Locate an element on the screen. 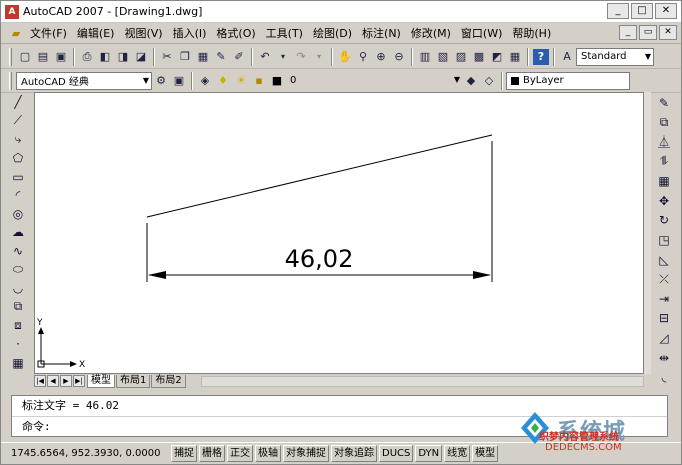 The image size is (682, 465). sheet-set-icon: ▩ is located at coordinates (479, 57).